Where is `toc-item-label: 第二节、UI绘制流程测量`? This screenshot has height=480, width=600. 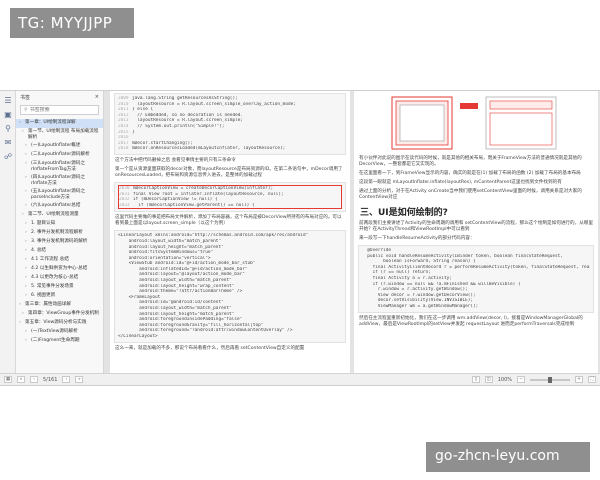
toc-item-label: 第二节、UI绘制流程测量 is located at coordinates (53, 214).